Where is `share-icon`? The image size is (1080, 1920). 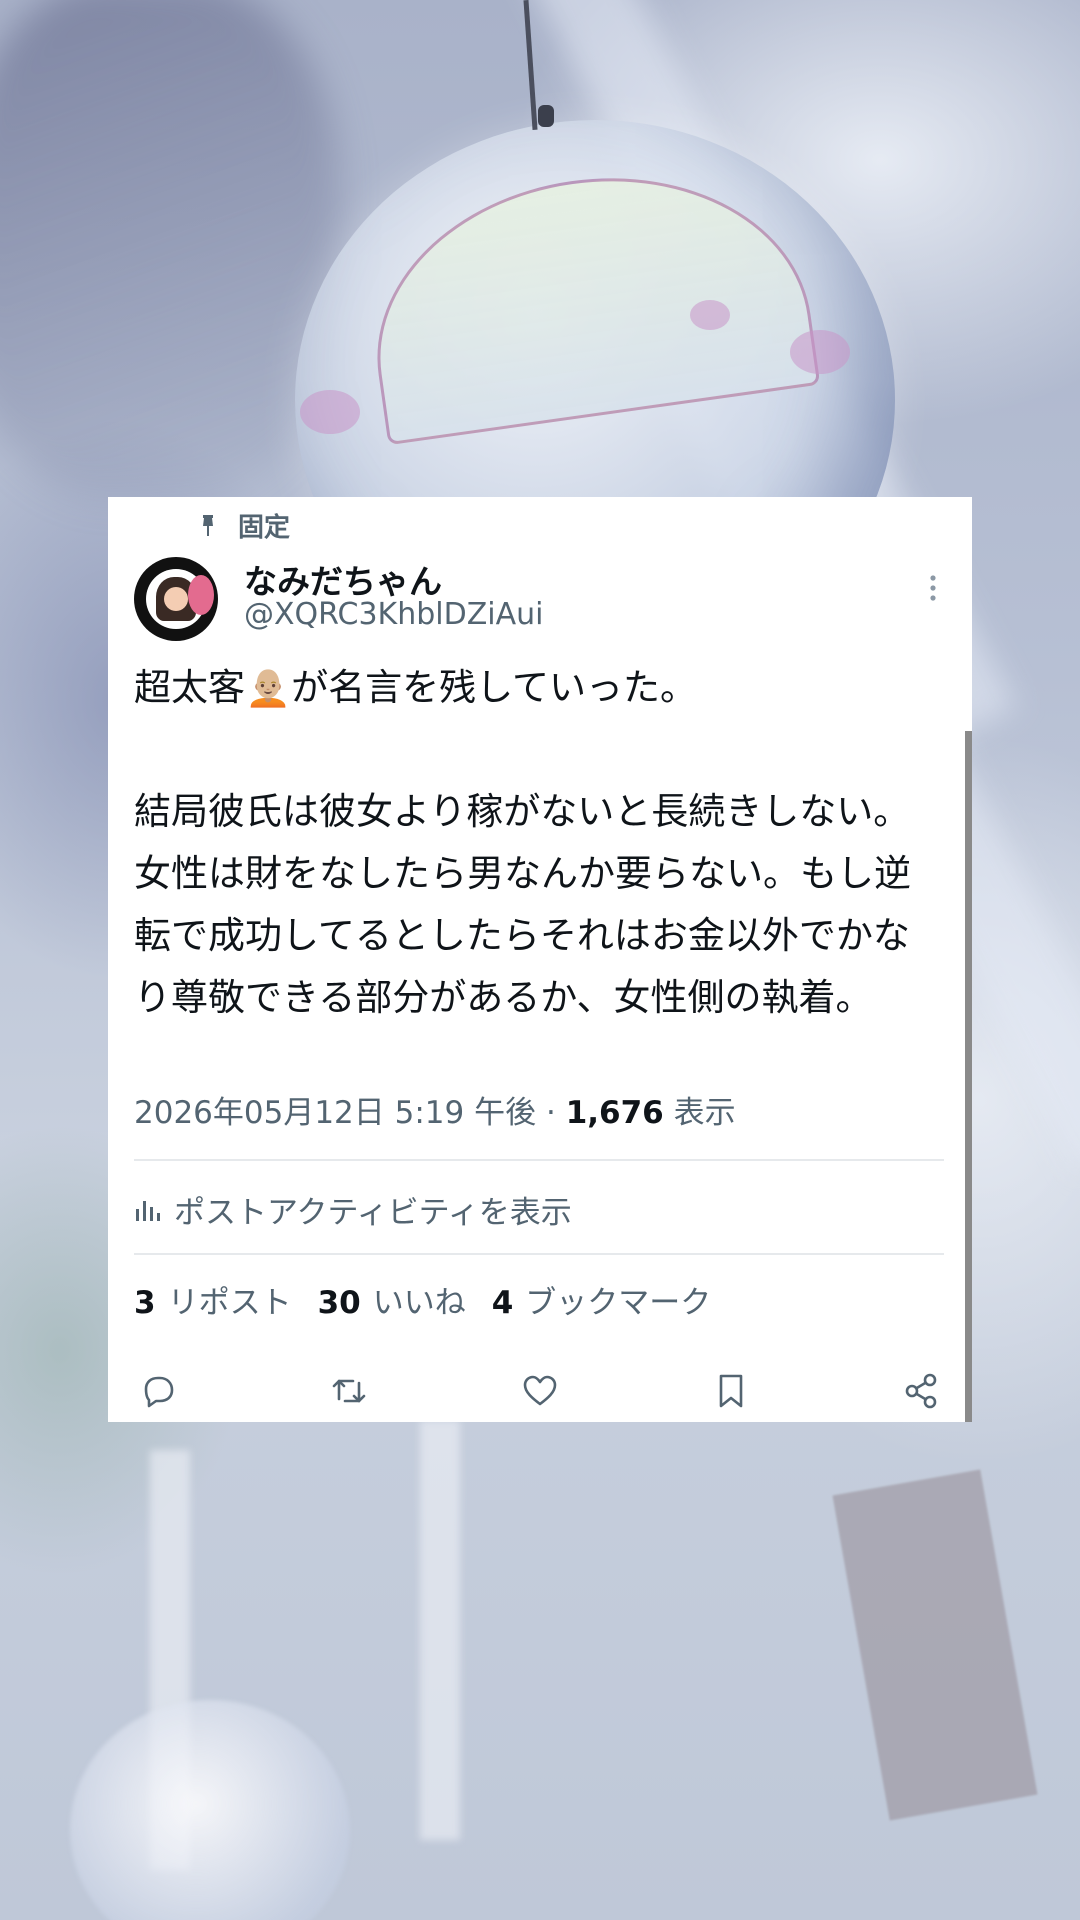 share-icon is located at coordinates (921, 1391).